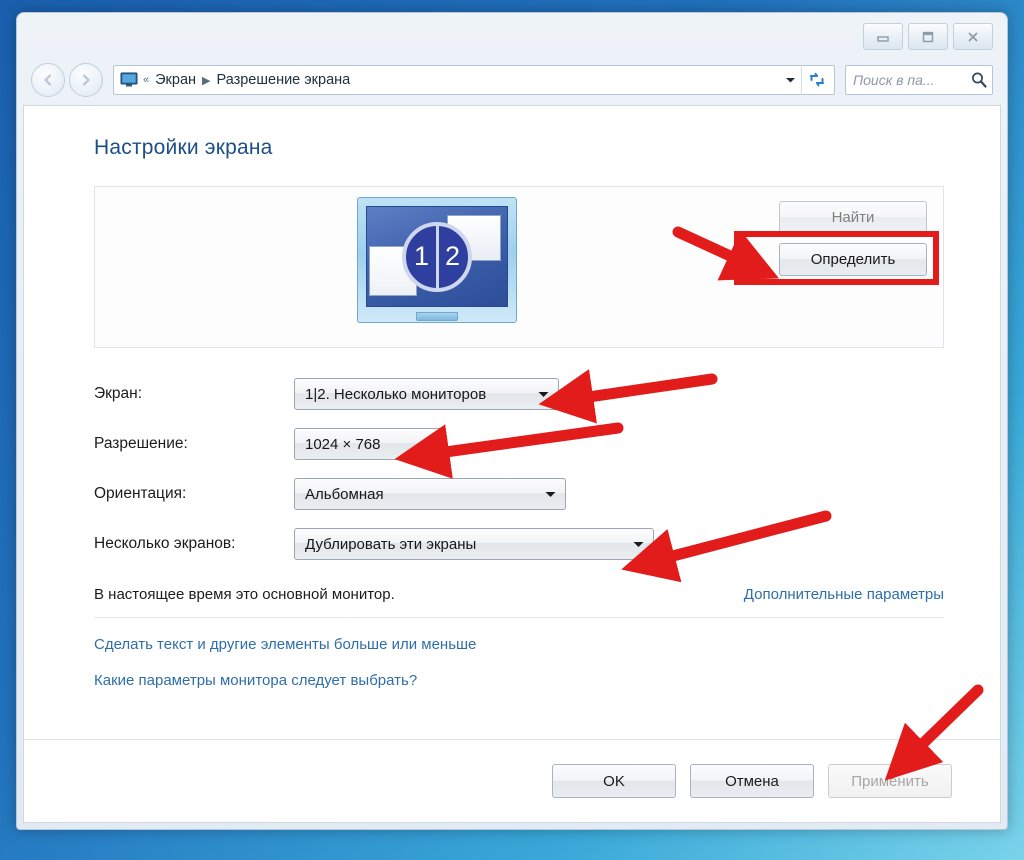  What do you see at coordinates (140, 493) in the screenshot?
I see `label-orientation: Ориентация:` at bounding box center [140, 493].